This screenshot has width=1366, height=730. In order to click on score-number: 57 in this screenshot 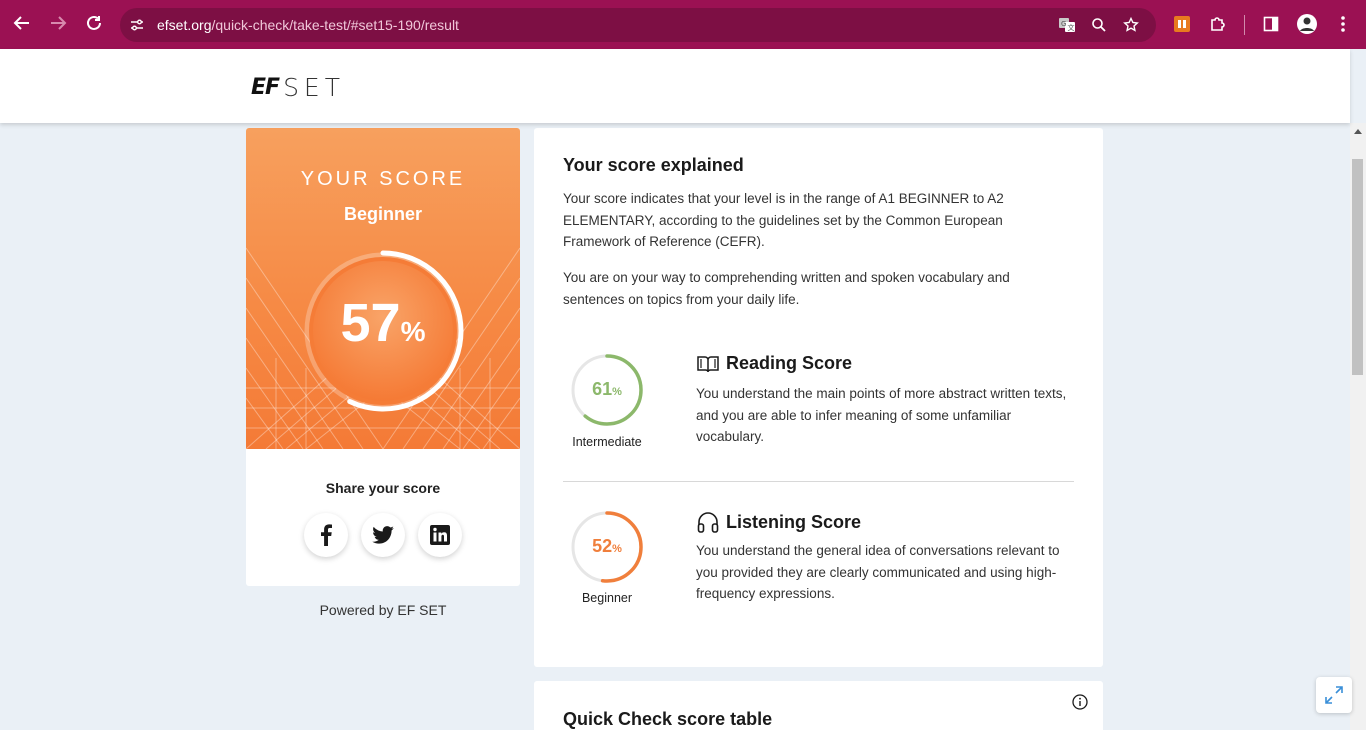, I will do `click(370, 323)`.